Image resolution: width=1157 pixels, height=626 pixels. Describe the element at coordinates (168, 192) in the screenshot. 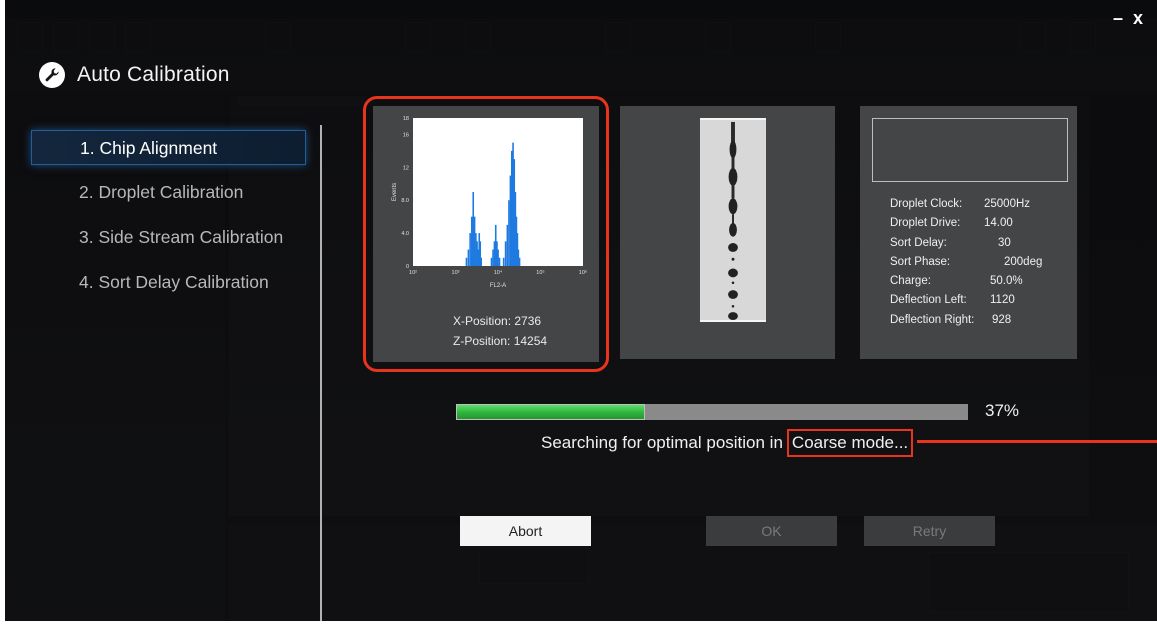

I see `step-item-droplet-calibration: 2. Droplet Calibration` at that location.